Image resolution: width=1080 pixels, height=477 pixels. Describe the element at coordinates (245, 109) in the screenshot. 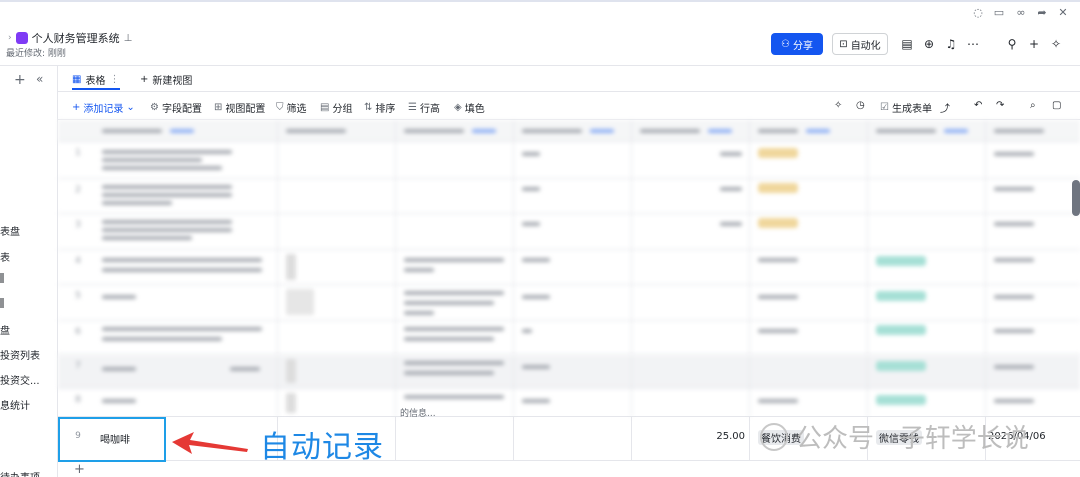

I see `view-config-label: 视图配置` at that location.